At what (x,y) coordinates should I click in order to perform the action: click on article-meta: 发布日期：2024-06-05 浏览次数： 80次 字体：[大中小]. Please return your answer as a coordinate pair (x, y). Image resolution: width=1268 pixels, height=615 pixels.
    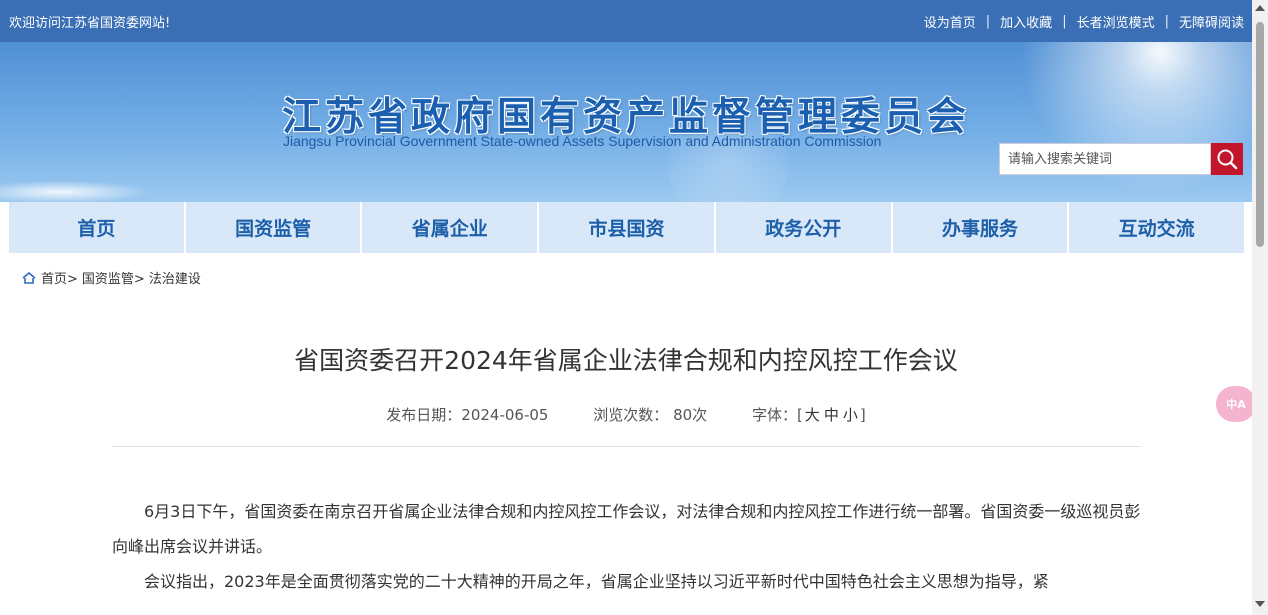
    Looking at the image, I should click on (626, 414).